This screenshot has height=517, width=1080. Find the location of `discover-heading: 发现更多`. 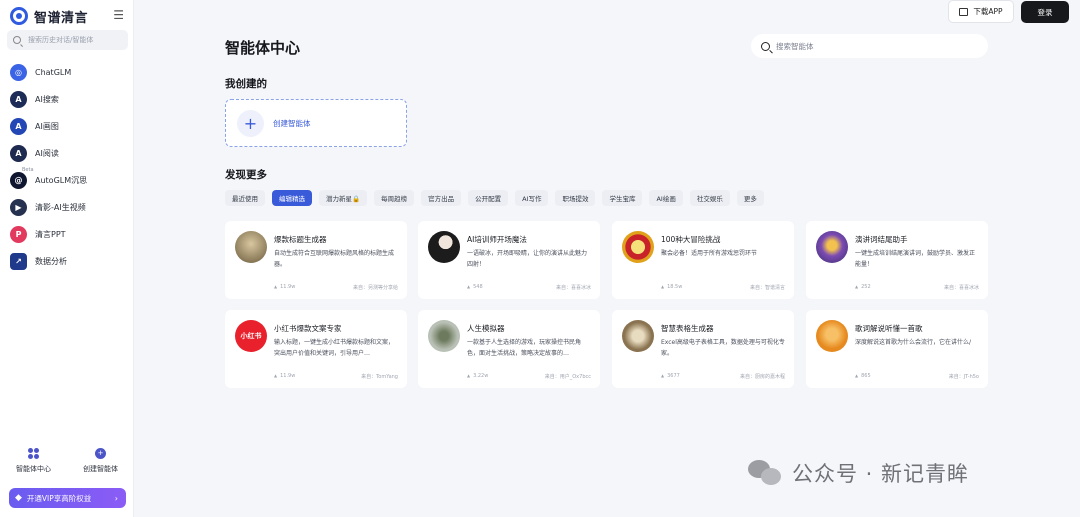

discover-heading: 发现更多 is located at coordinates (246, 175).